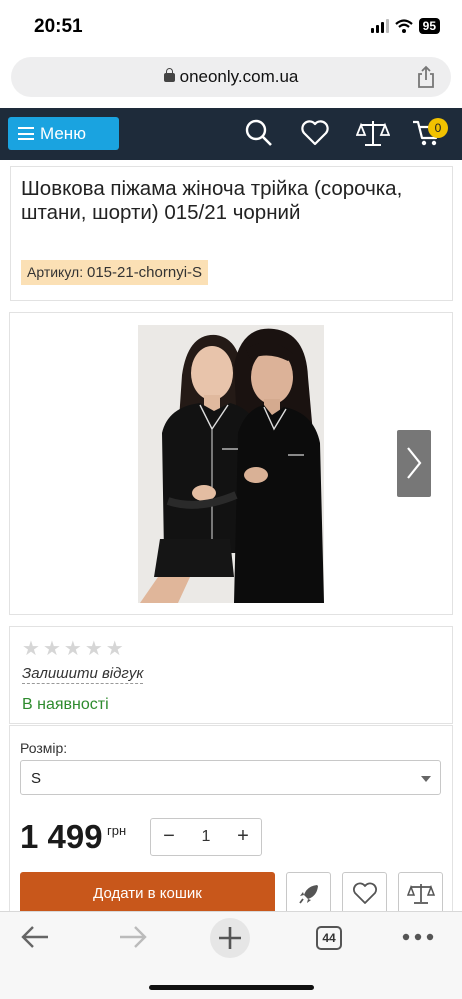  I want to click on menu-button: Меню, so click(63, 133).